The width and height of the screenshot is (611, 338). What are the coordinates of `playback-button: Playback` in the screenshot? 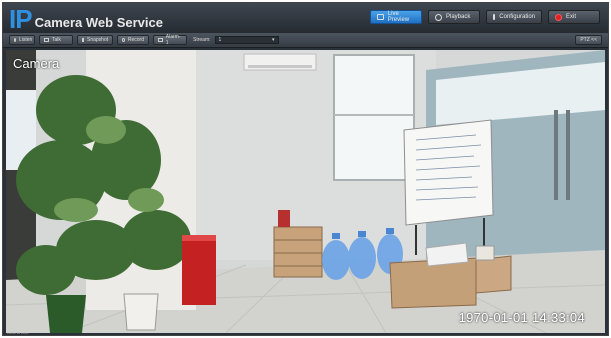 It's located at (454, 17).